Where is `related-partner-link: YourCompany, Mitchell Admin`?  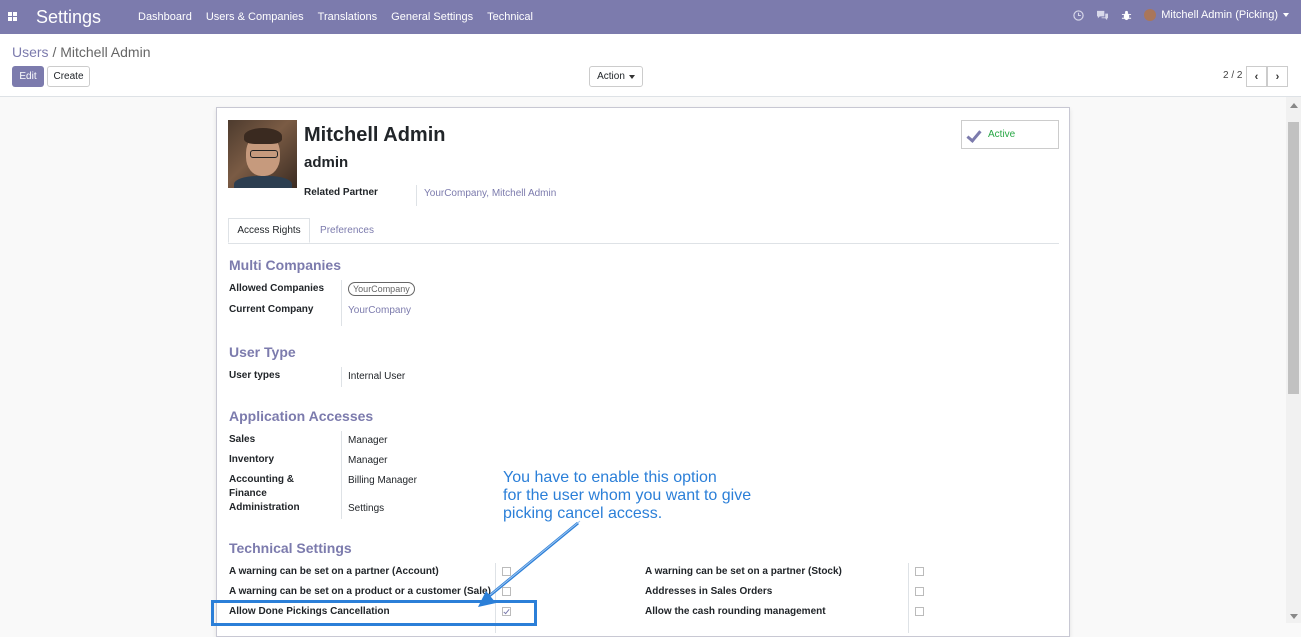
related-partner-link: YourCompany, Mitchell Admin is located at coordinates (490, 193).